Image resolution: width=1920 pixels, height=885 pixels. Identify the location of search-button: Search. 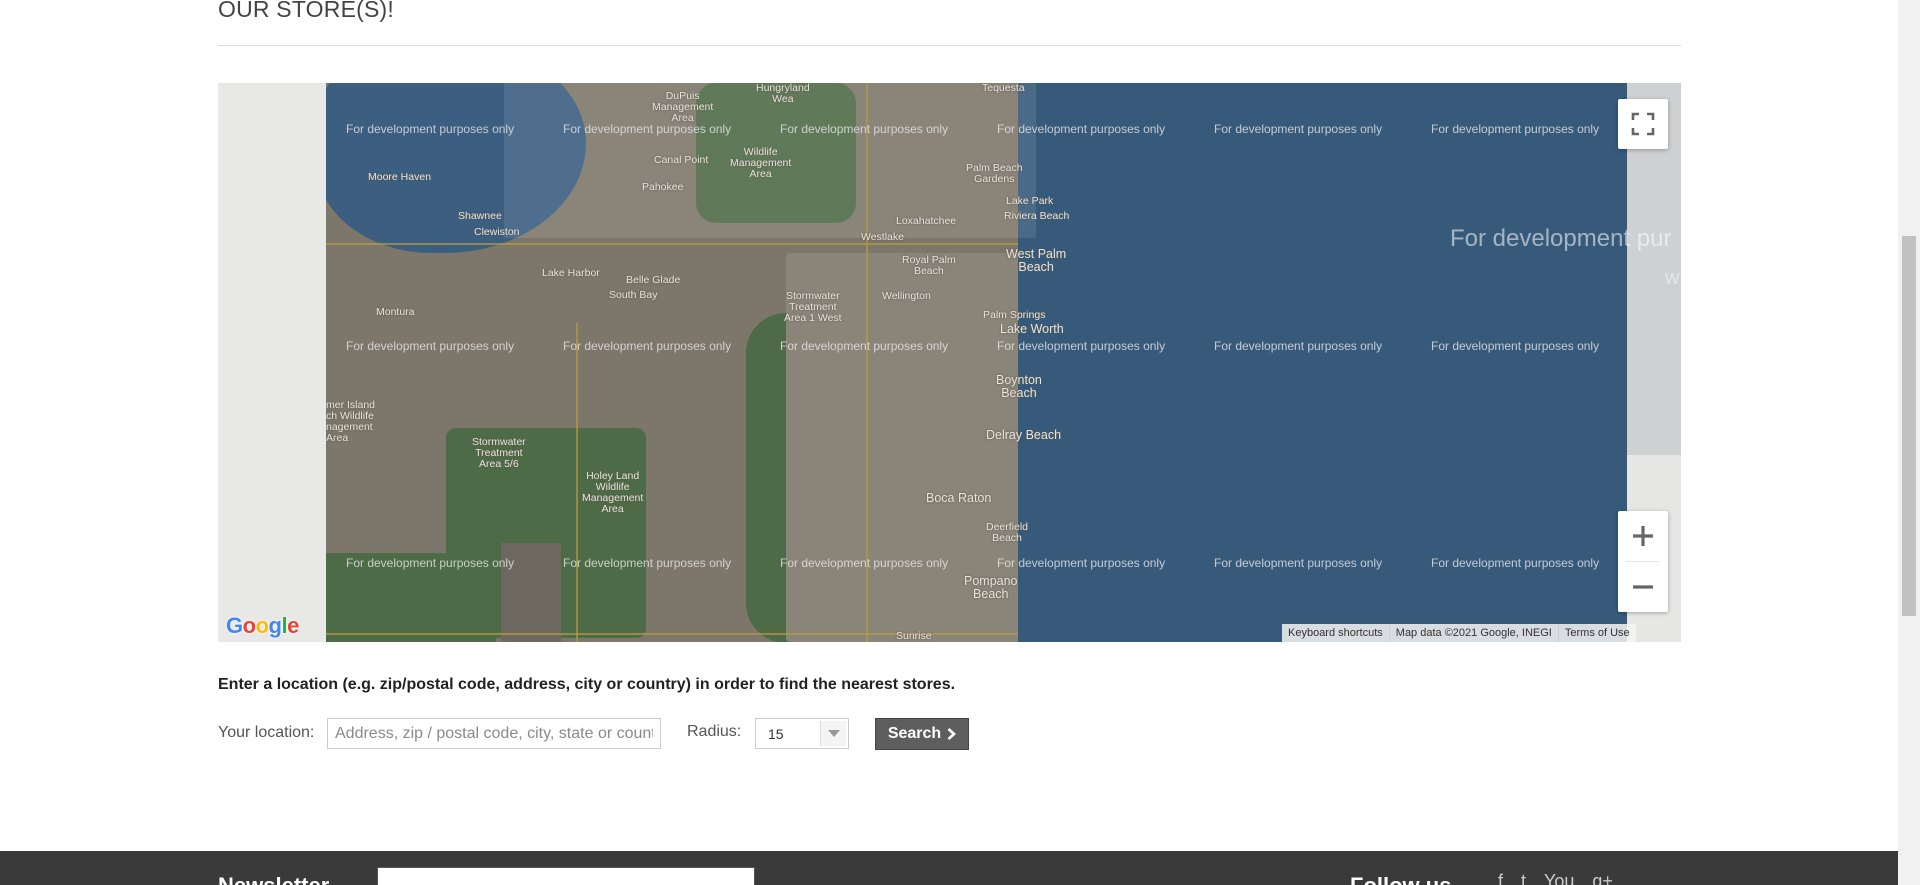
(922, 734).